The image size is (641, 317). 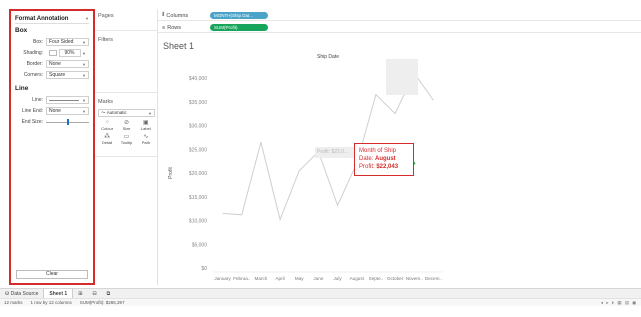 I want to click on sheet-tab-bar: ⛁ Data Source Sheet 1 ⊞ ⊟ ⧉, so click(x=320, y=293).